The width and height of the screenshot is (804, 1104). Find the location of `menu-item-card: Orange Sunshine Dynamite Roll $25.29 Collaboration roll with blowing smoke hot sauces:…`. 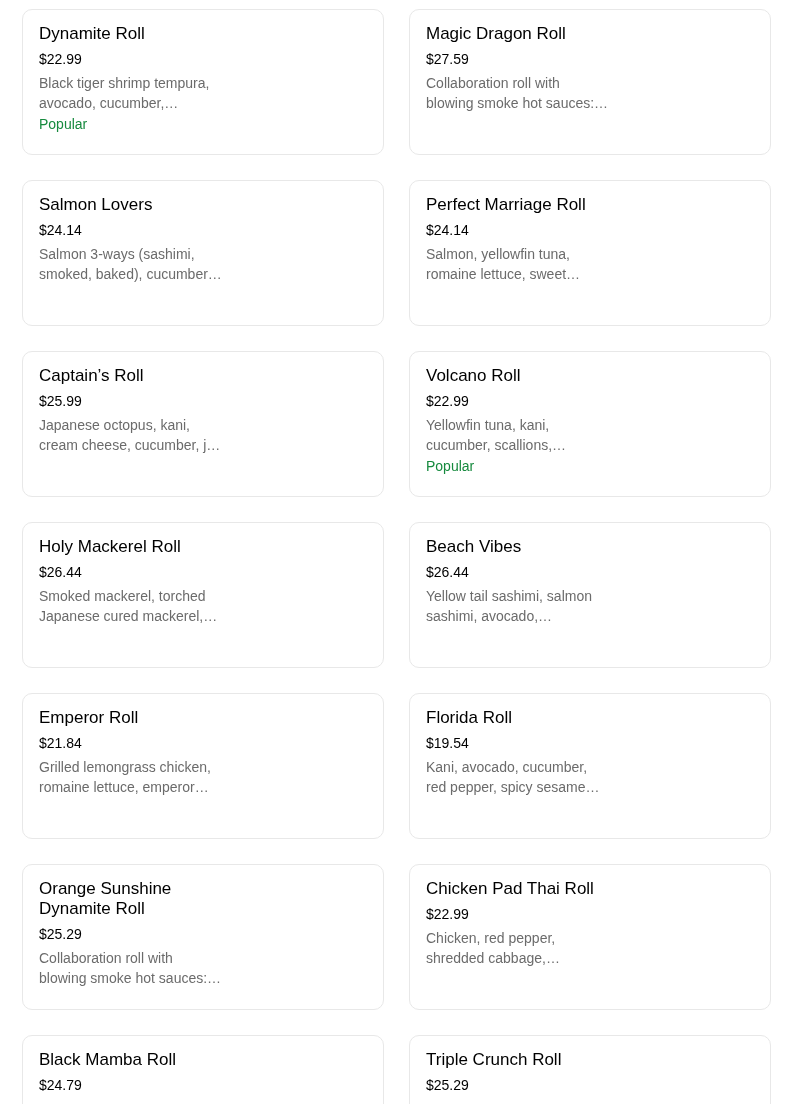

menu-item-card: Orange Sunshine Dynamite Roll $25.29 Collaboration roll with blowing smoke hot sauces:… is located at coordinates (203, 937).